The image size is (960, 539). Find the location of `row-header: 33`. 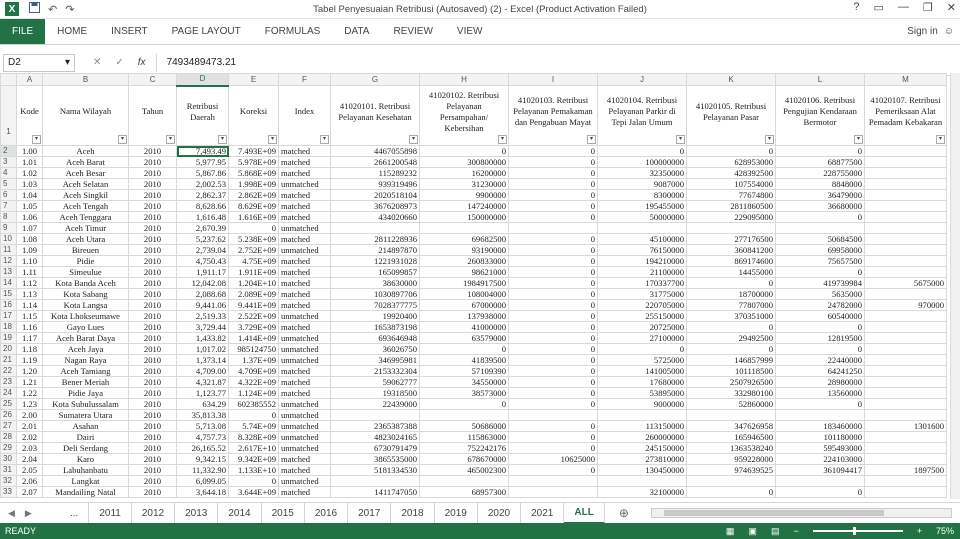

row-header: 33 is located at coordinates (8, 492).